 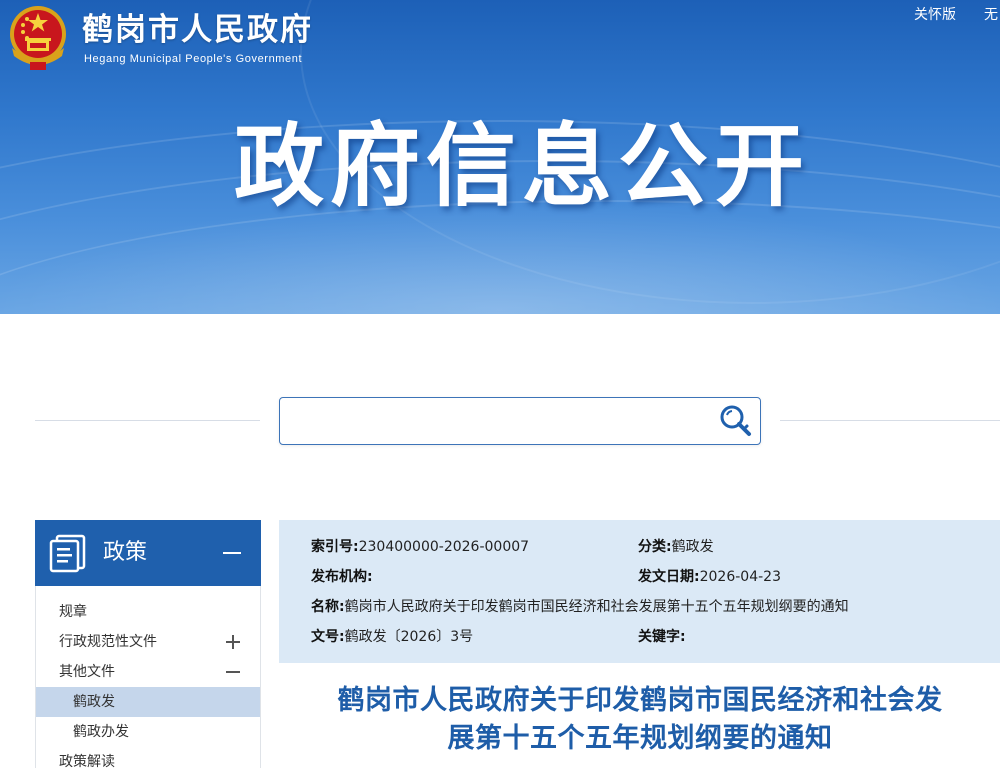 I want to click on sidebar-header: 政策, so click(x=148, y=553).